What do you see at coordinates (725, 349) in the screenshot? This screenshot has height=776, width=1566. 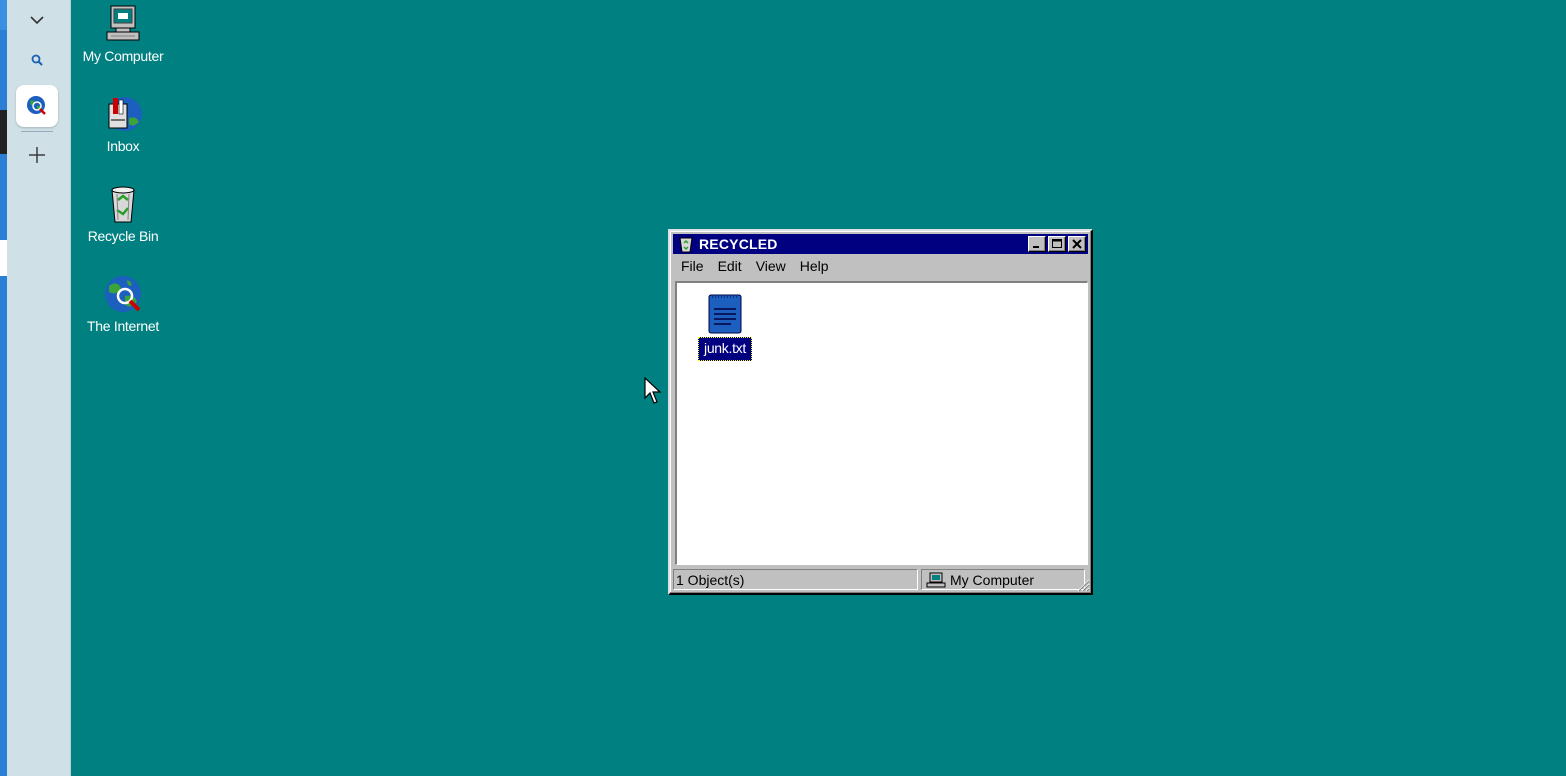 I see `file-item-label: junk.txt` at bounding box center [725, 349].